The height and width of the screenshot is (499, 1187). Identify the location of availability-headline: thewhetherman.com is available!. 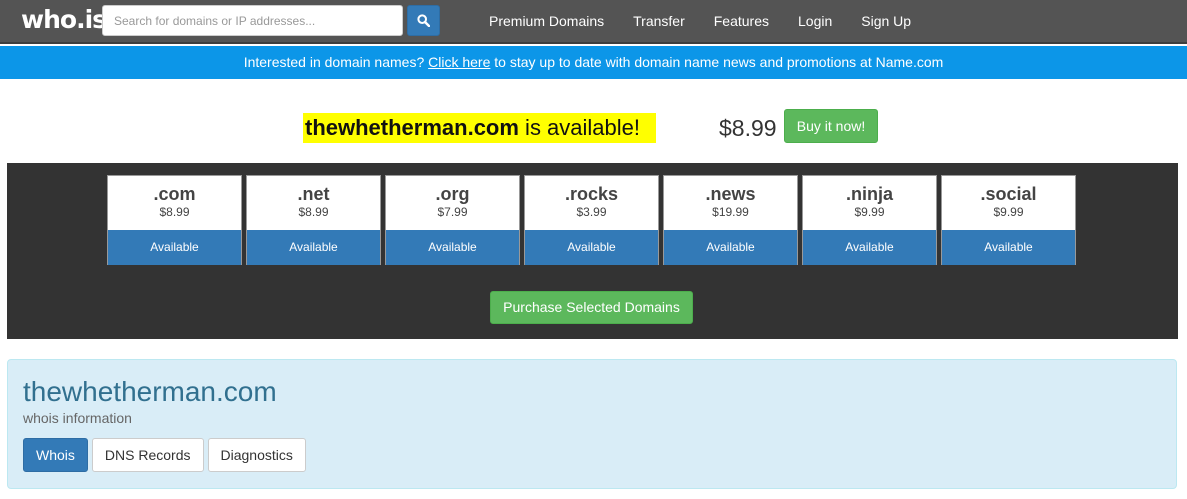
(480, 128).